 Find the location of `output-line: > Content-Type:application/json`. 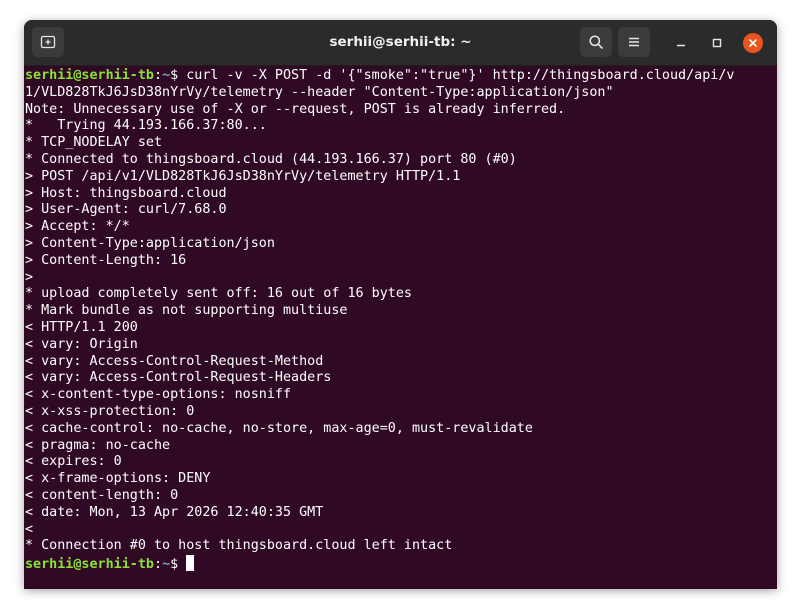

output-line: > Content-Type:application/json is located at coordinates (150, 243).